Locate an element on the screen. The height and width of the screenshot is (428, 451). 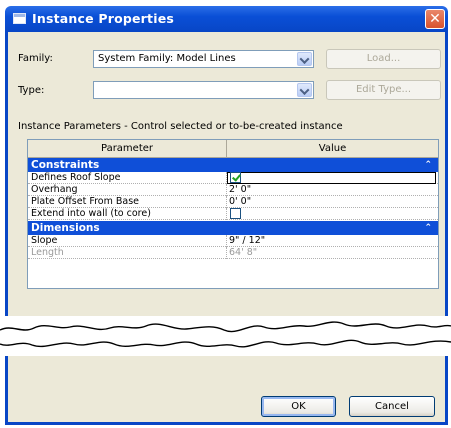
group-constraints: Constraints ⌃ is located at coordinates (233, 165).